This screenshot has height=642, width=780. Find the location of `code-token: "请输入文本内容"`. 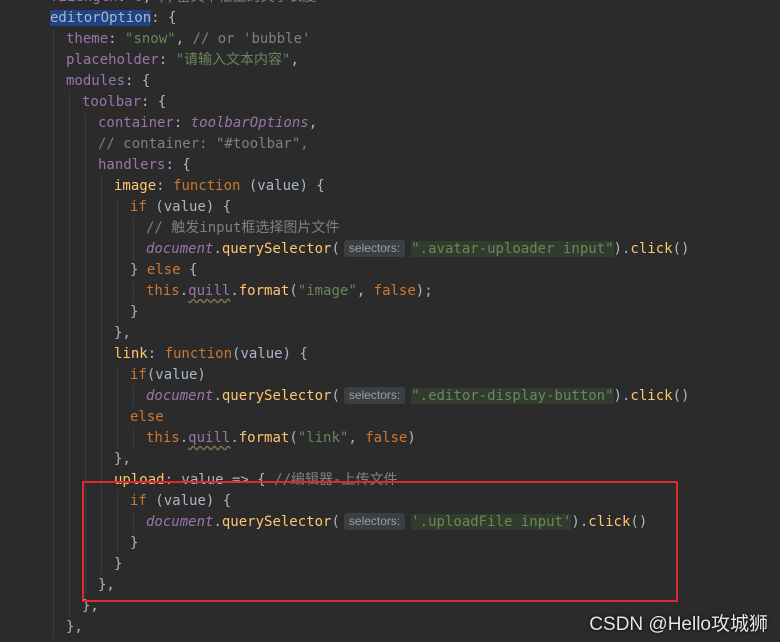

code-token: "请输入文本内容" is located at coordinates (233, 60).